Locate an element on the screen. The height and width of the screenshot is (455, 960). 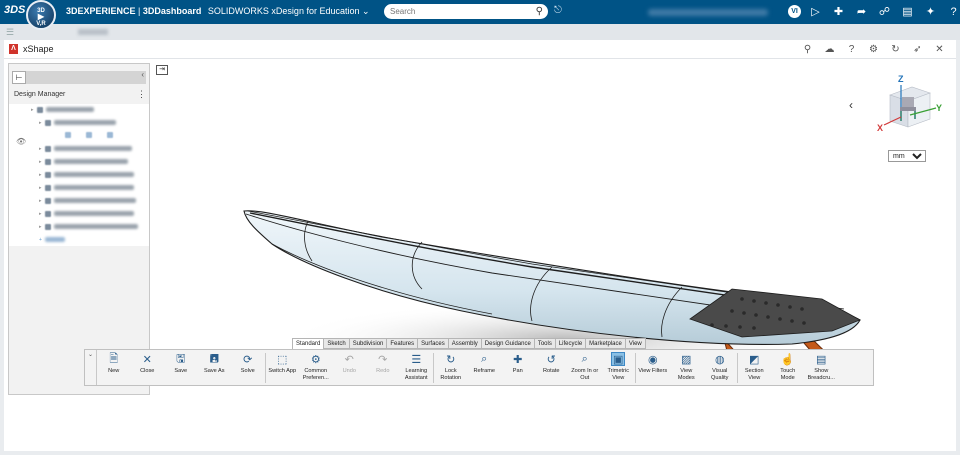
ribbon-label: Switch App is located at coordinates (282, 371).